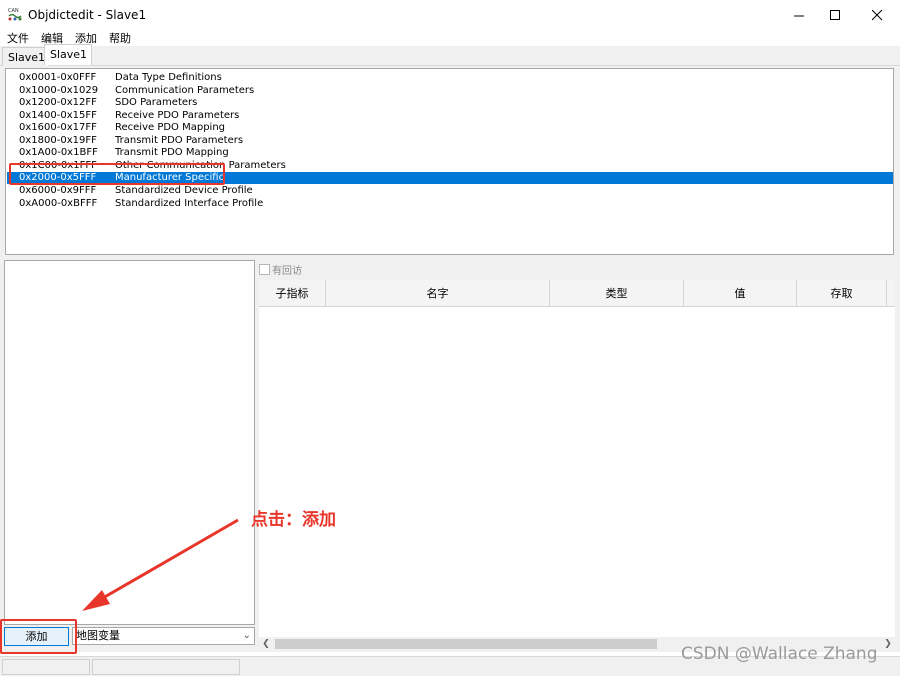  What do you see at coordinates (888, 644) in the screenshot?
I see `scroll-right-icon: ❯` at bounding box center [888, 644].